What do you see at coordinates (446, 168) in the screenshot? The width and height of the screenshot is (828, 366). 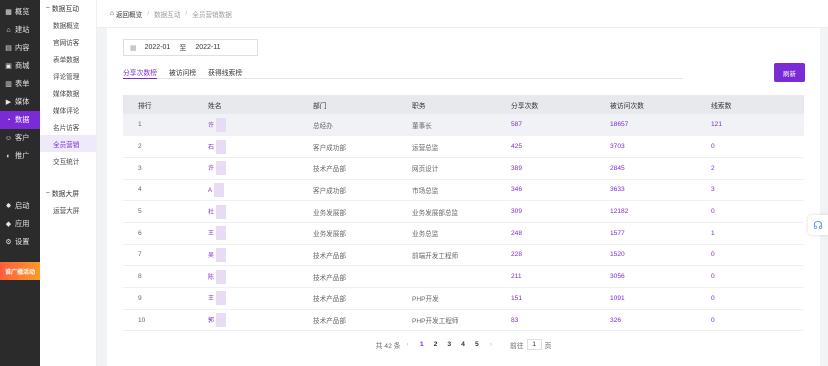 I see `table-cell: 网页设计` at bounding box center [446, 168].